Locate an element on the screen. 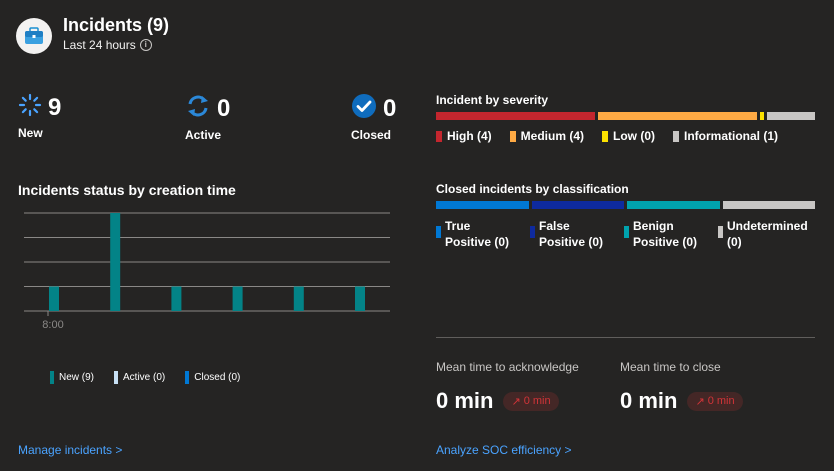 This screenshot has width=834, height=471. severity-swatch-high is located at coordinates (439, 136).